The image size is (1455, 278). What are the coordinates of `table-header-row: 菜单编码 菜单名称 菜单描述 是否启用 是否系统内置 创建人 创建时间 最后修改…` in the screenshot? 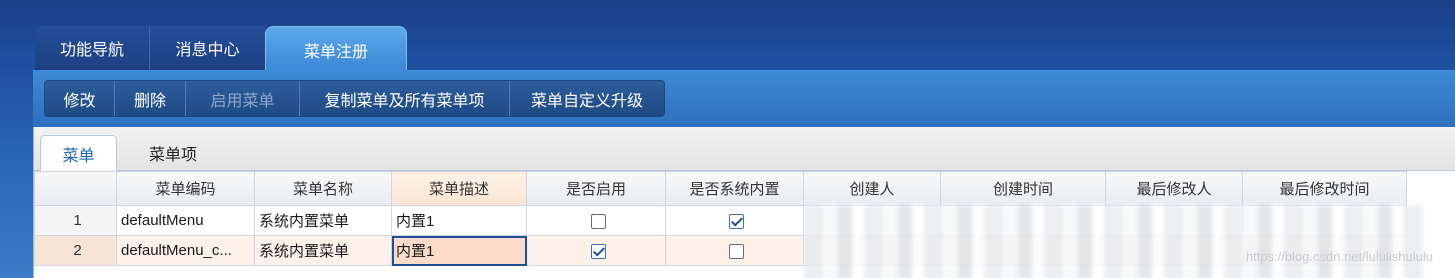 It's located at (720, 188).